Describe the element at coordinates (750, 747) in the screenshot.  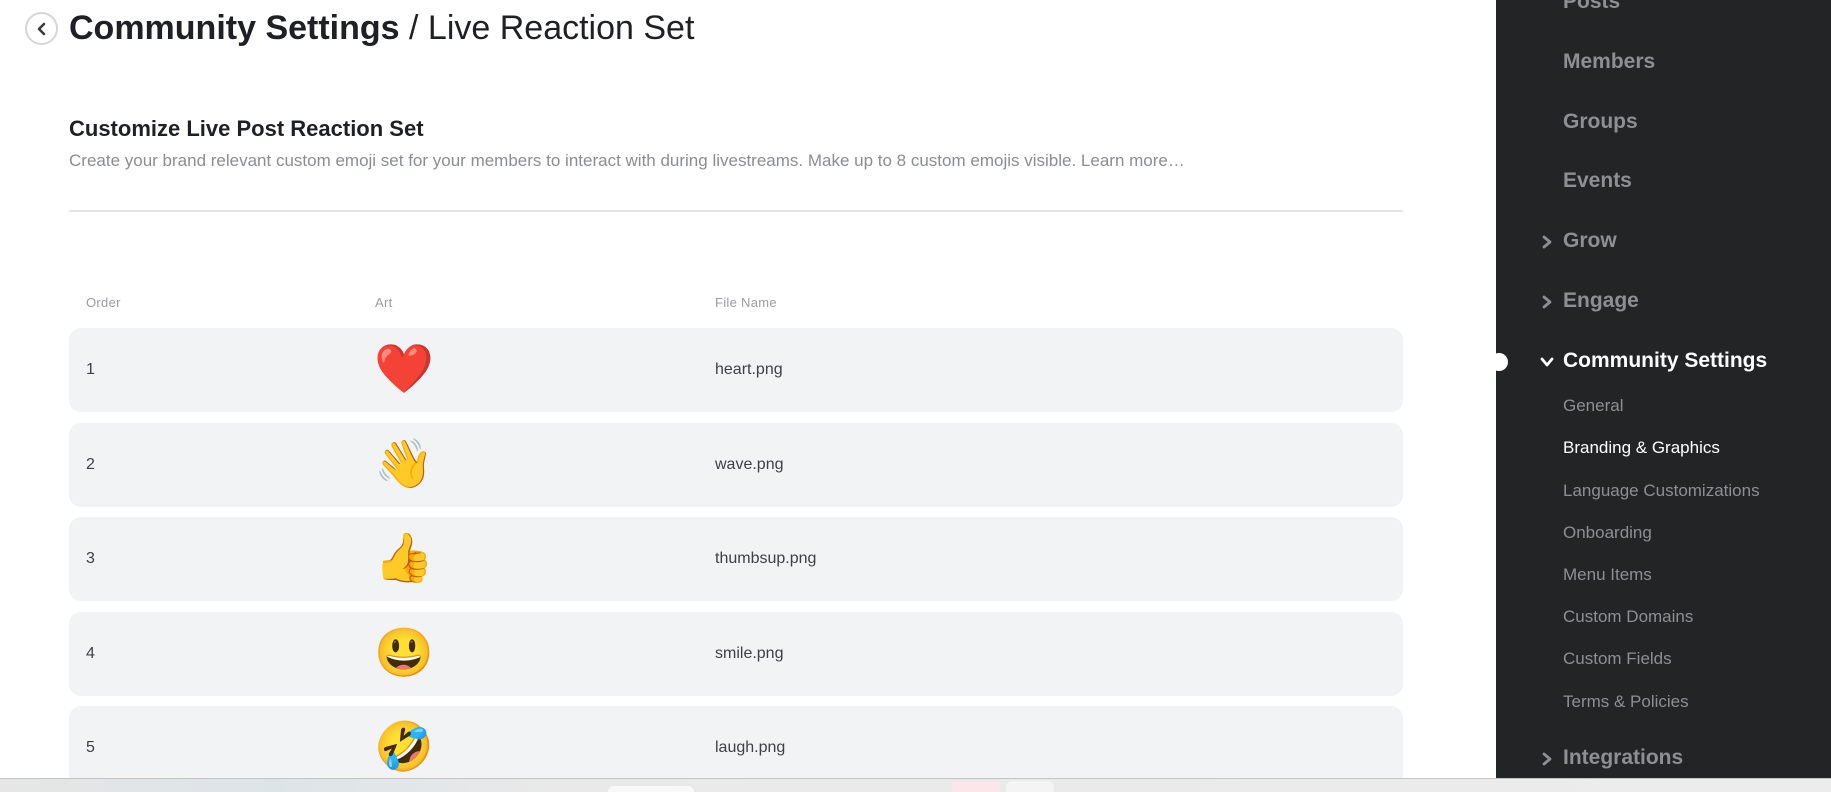
I see `row-file-name: laugh.png` at that location.